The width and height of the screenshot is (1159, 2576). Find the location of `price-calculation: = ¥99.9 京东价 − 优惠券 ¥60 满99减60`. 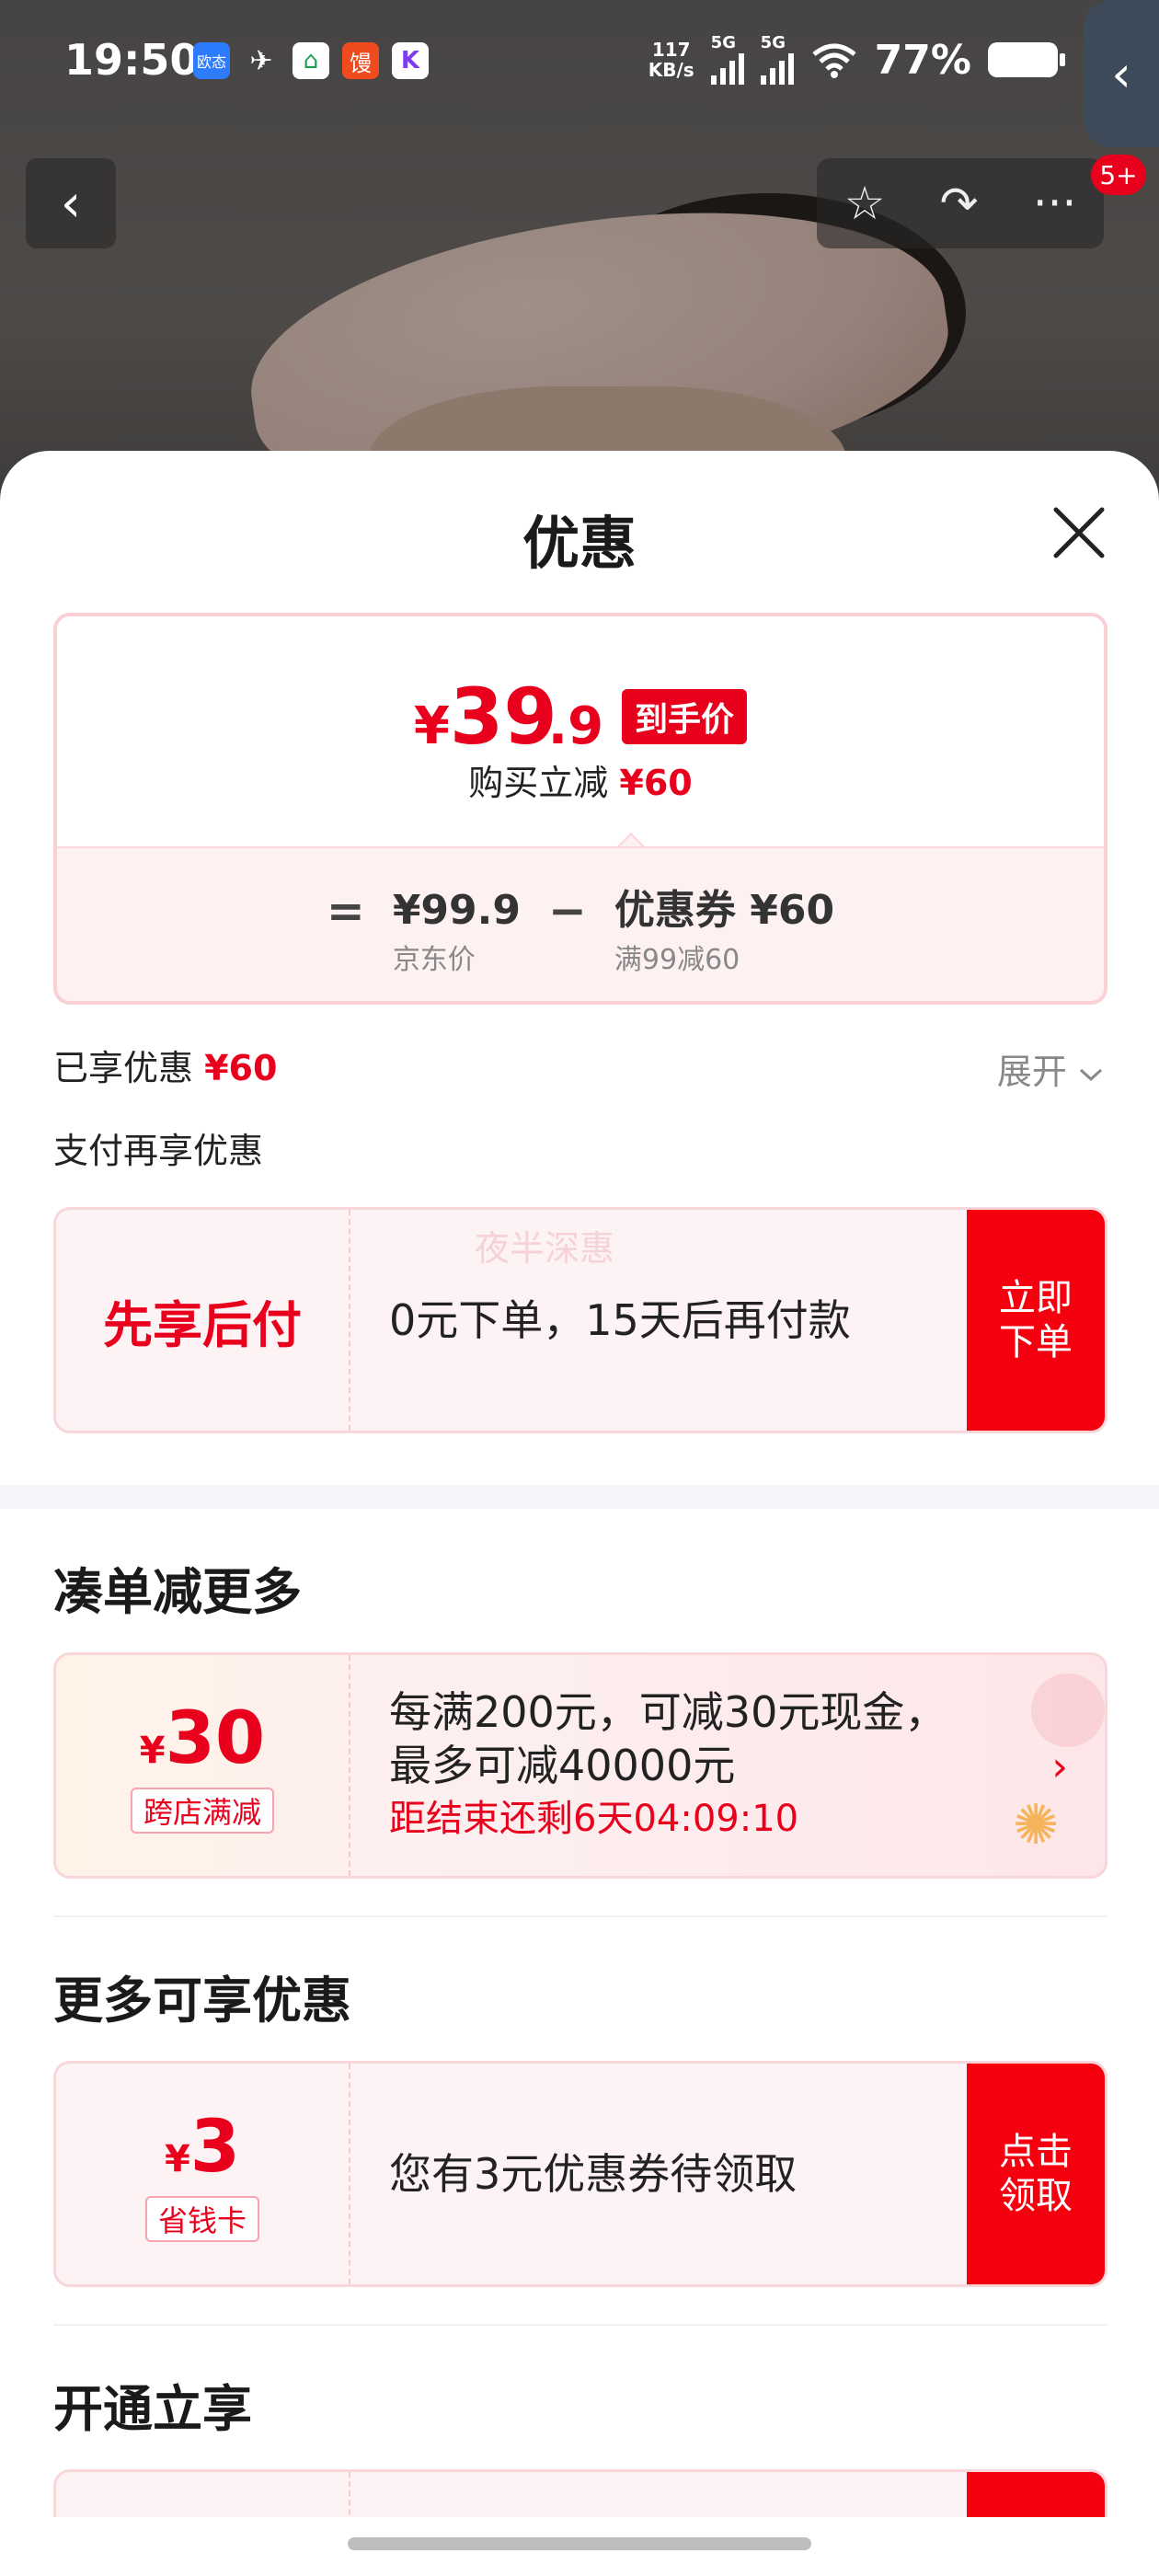

price-calculation: = ¥99.9 京东价 − 优惠券 ¥60 满99减60 is located at coordinates (580, 931).